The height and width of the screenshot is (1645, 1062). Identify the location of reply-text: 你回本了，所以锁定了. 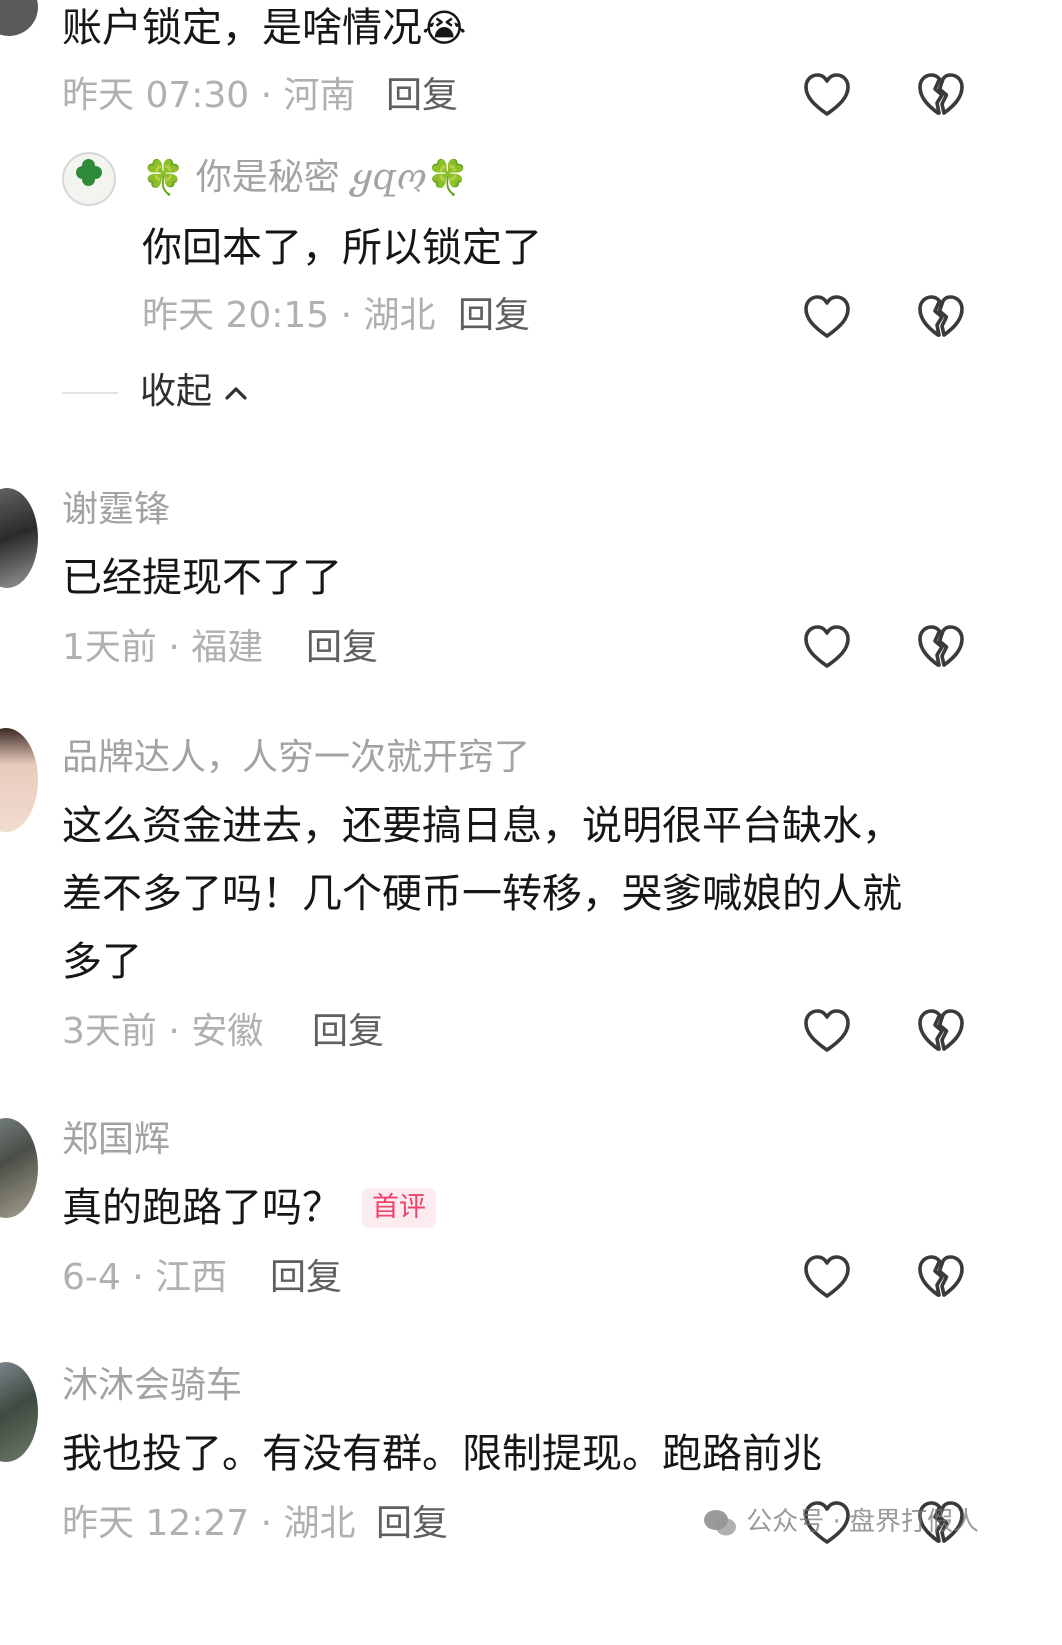
(342, 248).